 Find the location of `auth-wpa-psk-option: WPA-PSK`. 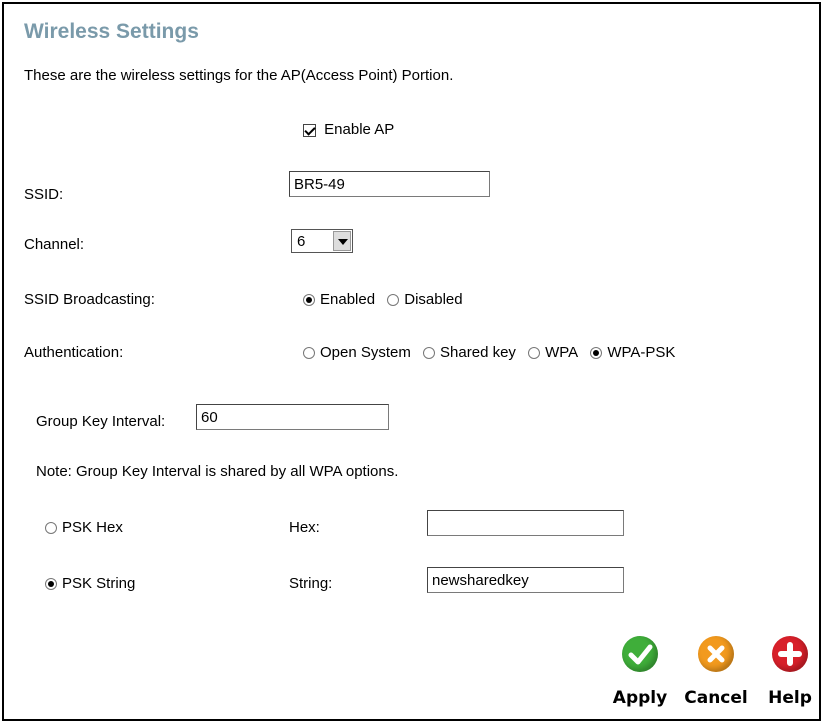

auth-wpa-psk-option: WPA-PSK is located at coordinates (632, 352).